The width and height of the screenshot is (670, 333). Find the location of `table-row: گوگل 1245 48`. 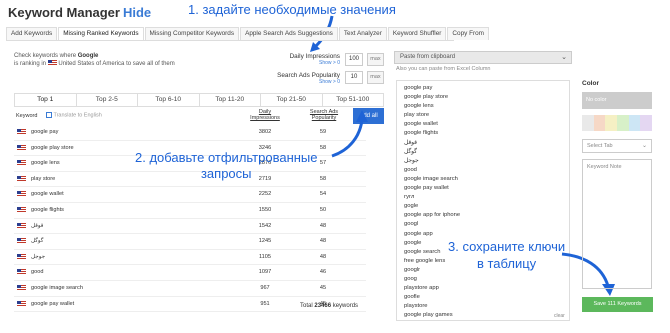

table-row: گوگل 1245 48 is located at coordinates (190, 242).